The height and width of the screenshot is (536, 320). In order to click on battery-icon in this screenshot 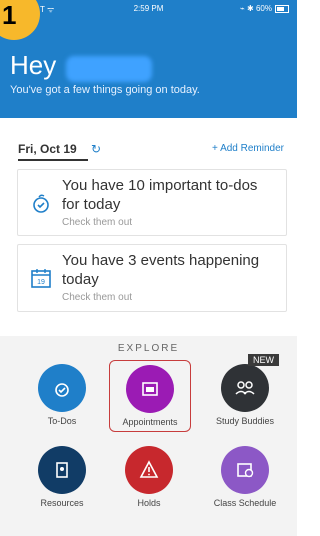, I will do `click(282, 8)`.